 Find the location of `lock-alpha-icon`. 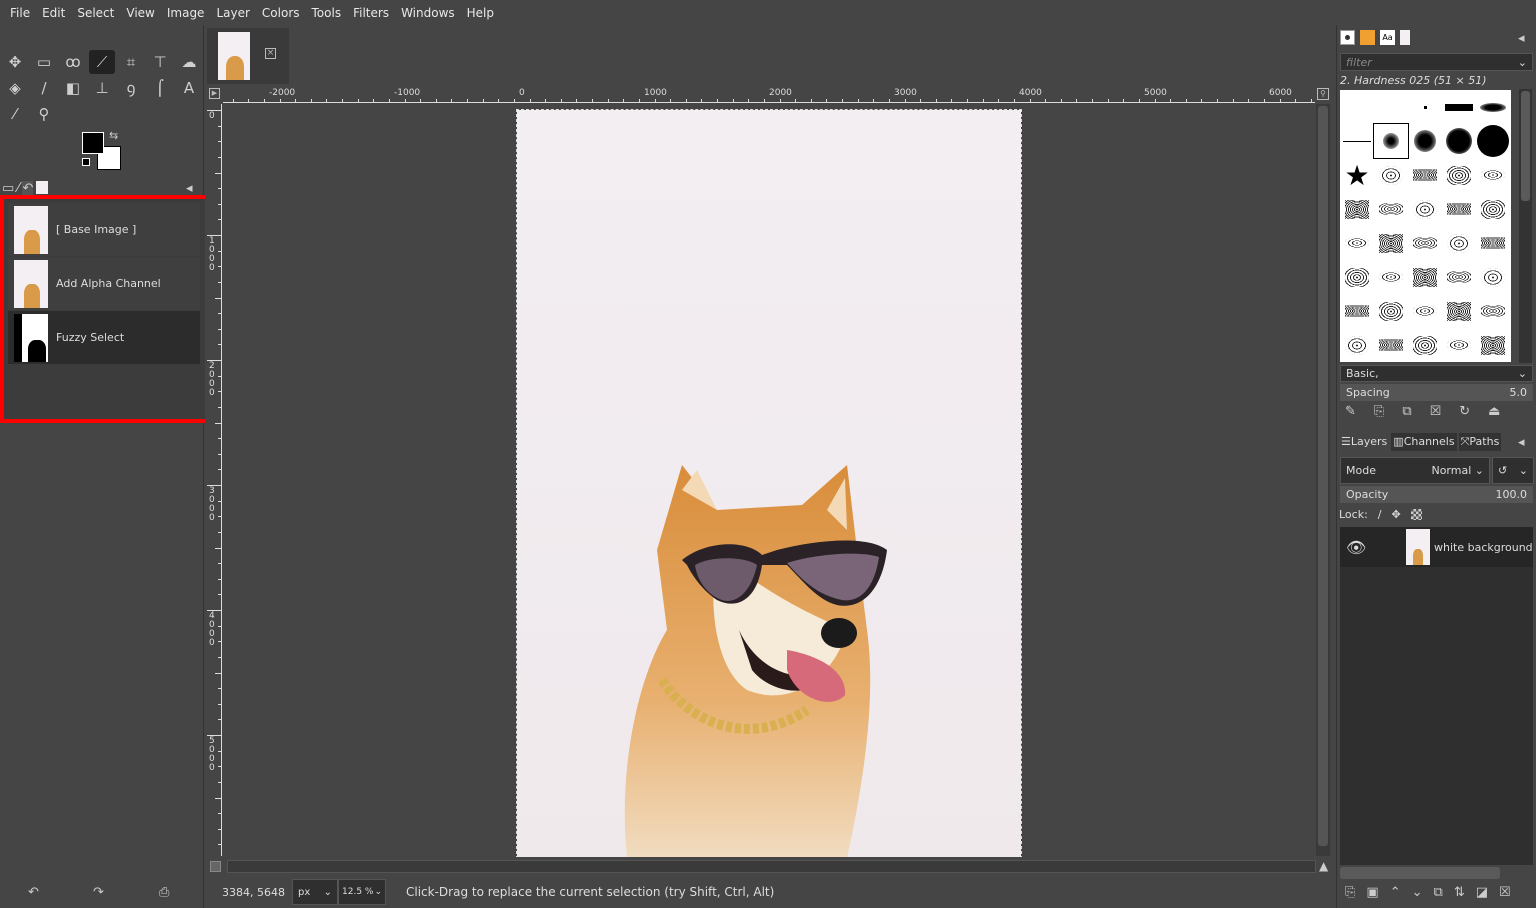

lock-alpha-icon is located at coordinates (1416, 514).